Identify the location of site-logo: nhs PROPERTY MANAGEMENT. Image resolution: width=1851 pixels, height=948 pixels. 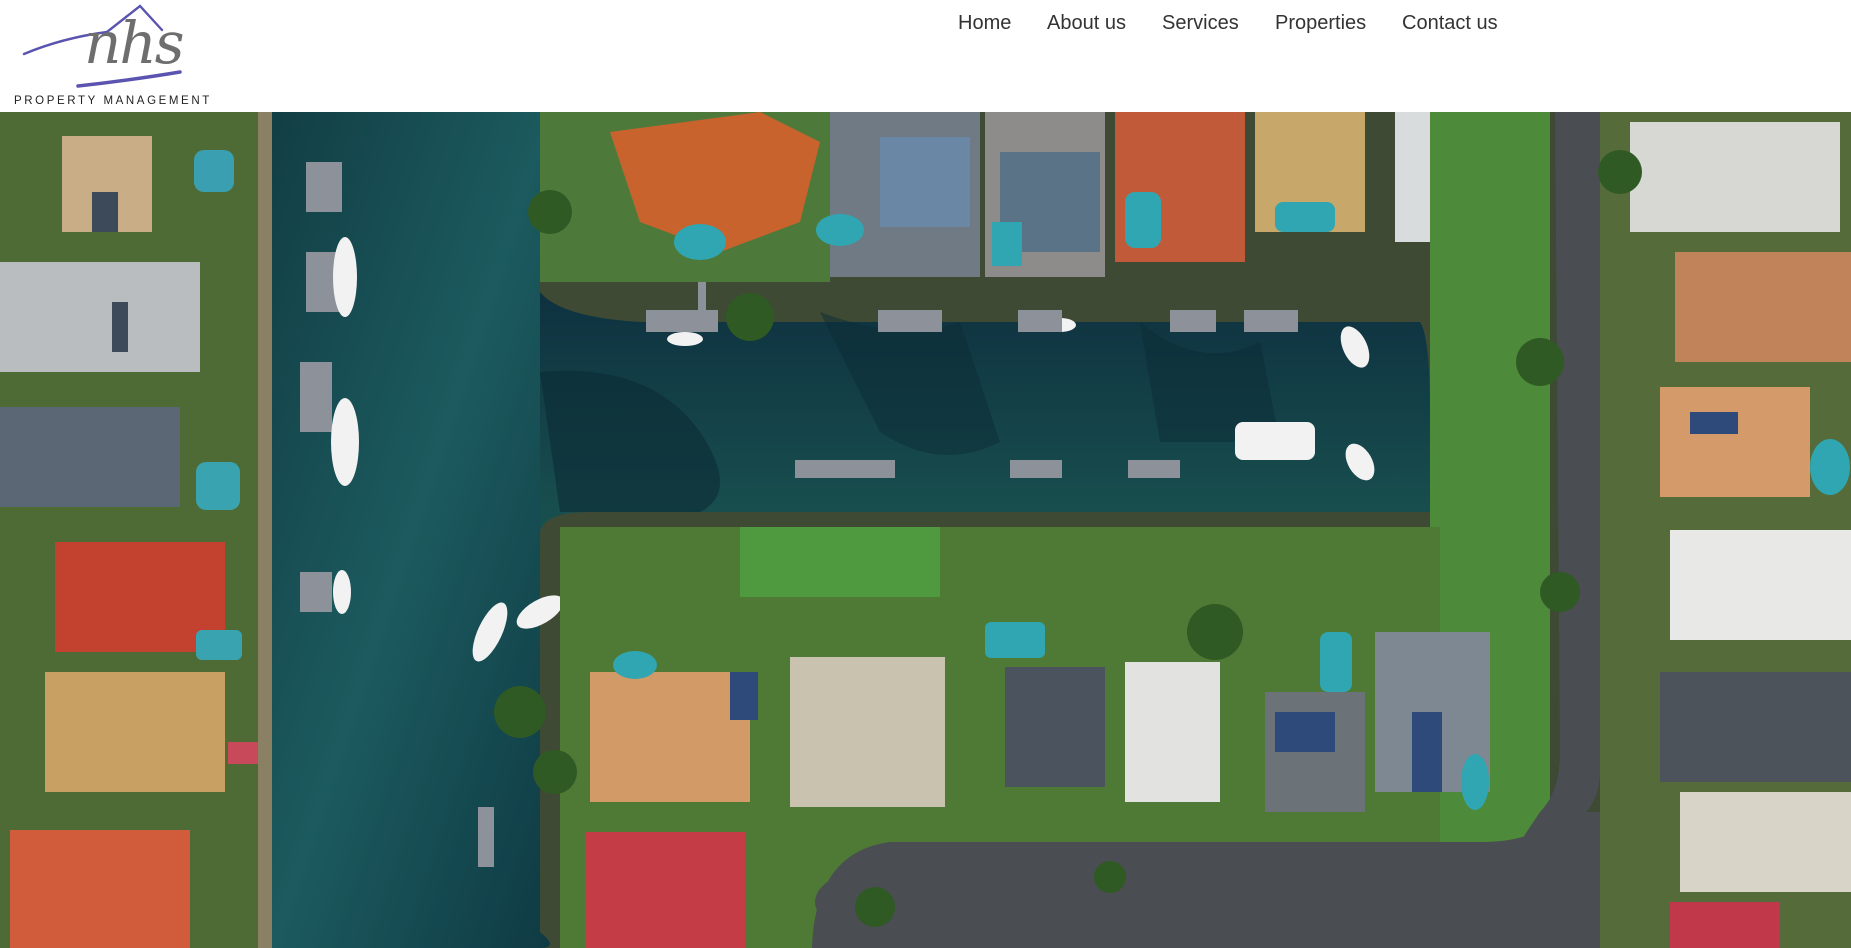
(110, 56).